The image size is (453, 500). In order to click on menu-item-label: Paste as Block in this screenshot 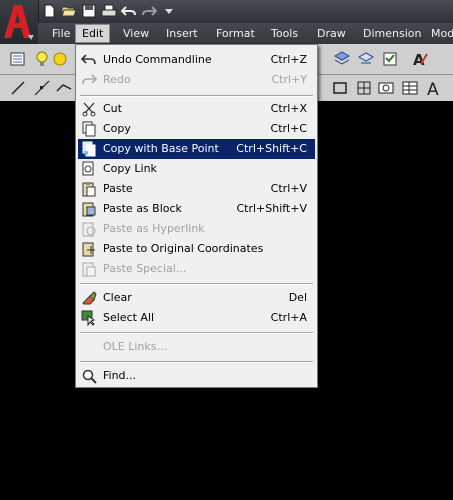, I will do `click(142, 208)`.